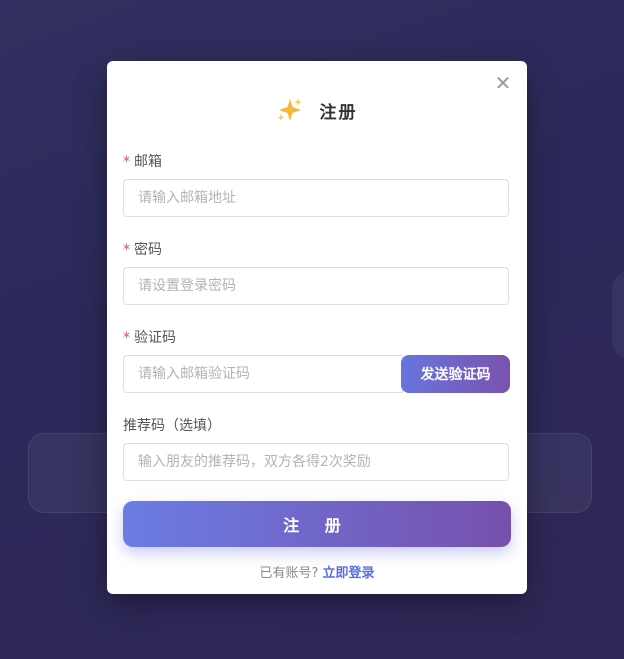 Image resolution: width=624 pixels, height=659 pixels. I want to click on login-link: 立即登录, so click(348, 573).